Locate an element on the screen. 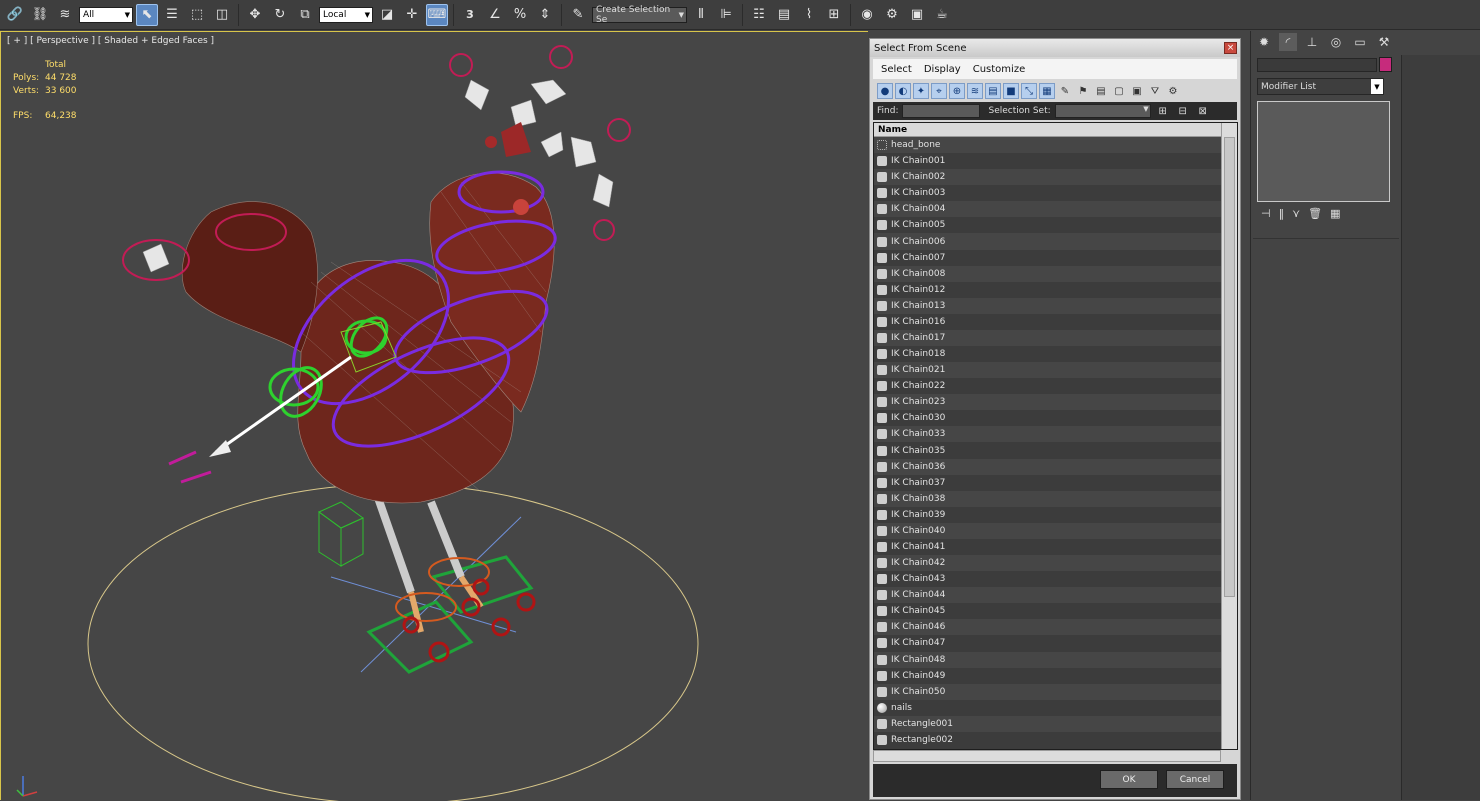 This screenshot has height=801, width=1480. filter-options-icon: ⚙ is located at coordinates (1173, 91).